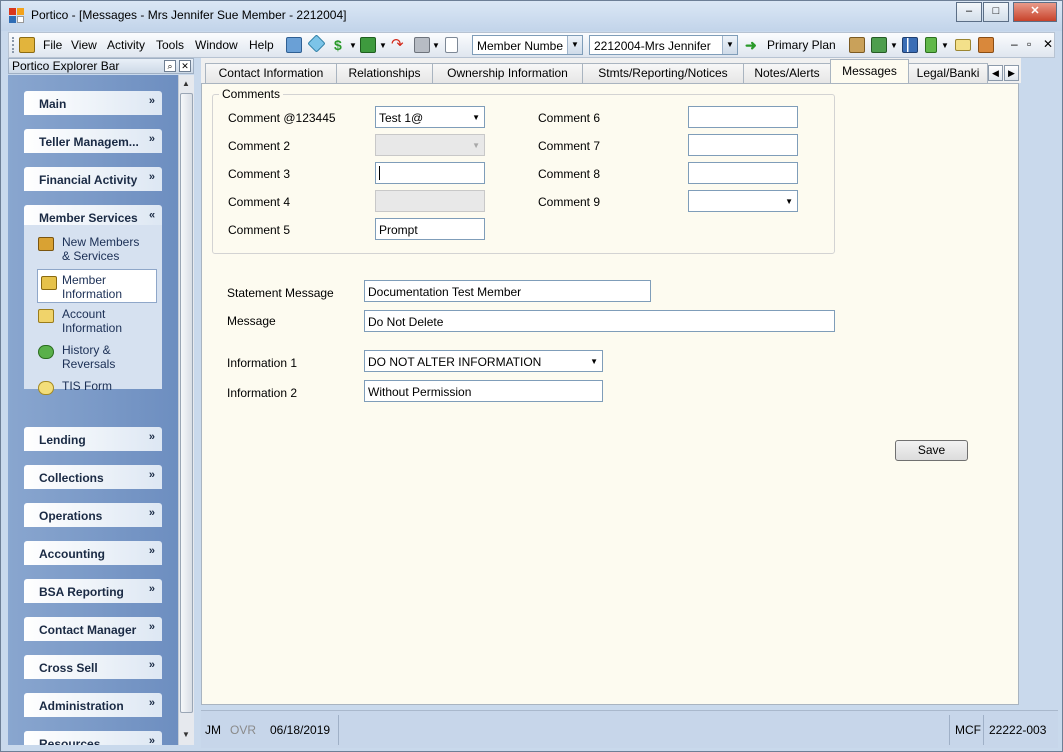  Describe the element at coordinates (663, 45) in the screenshot. I see `member-combo: 2212004-Mrs Jennifer ▼` at that location.